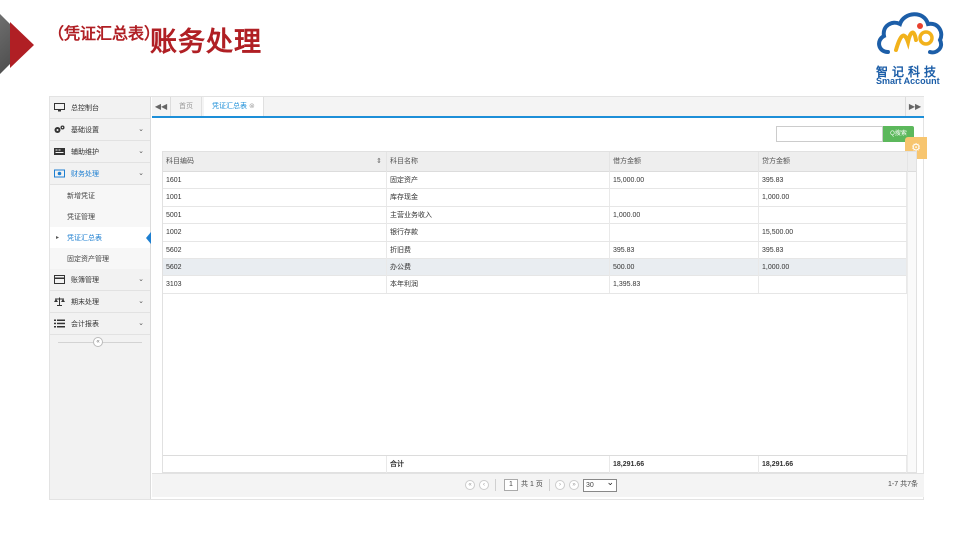 The image size is (960, 540). Describe the element at coordinates (833, 180) in the screenshot. I see `cell-credit: 395.83` at that location.